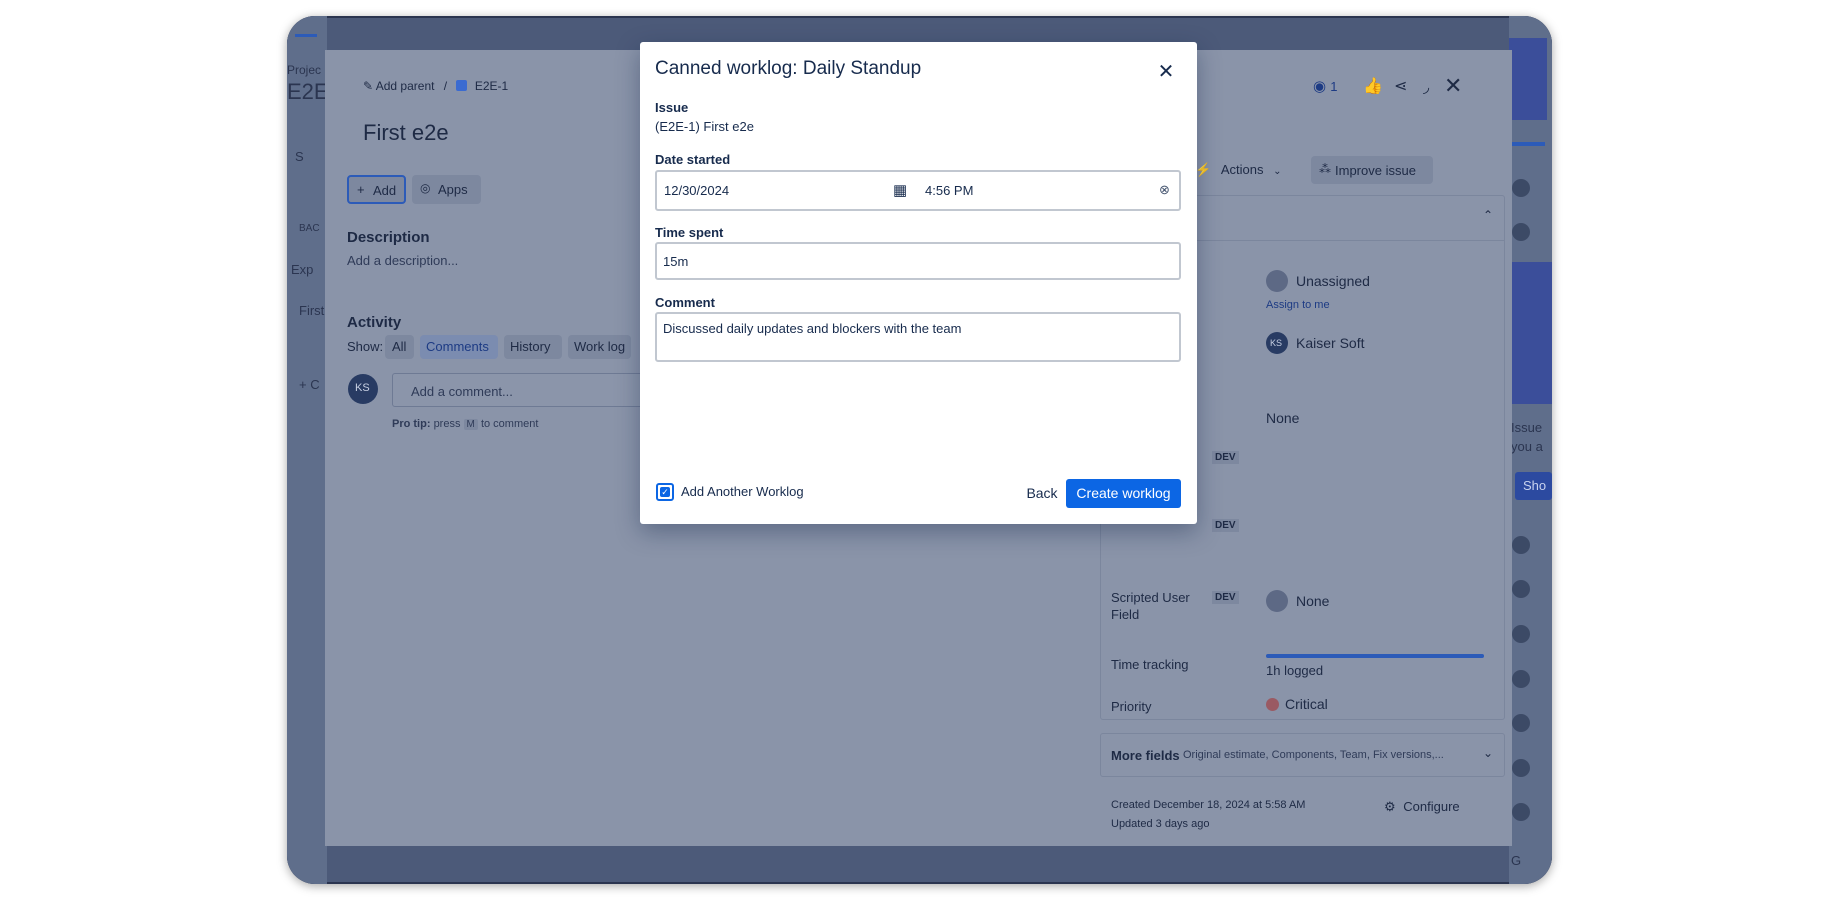 The width and height of the screenshot is (1840, 900). Describe the element at coordinates (1390, 806) in the screenshot. I see `gear-icon: ⚙` at that location.